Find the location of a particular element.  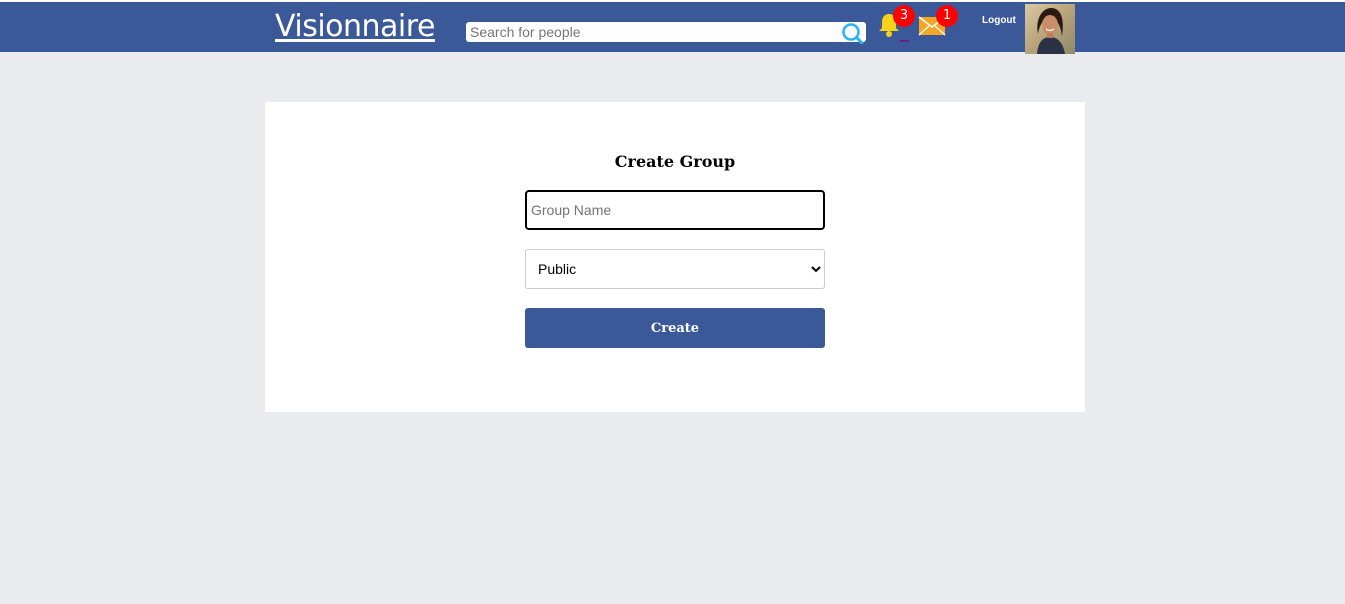

notification-count-badge: 3 is located at coordinates (904, 16).